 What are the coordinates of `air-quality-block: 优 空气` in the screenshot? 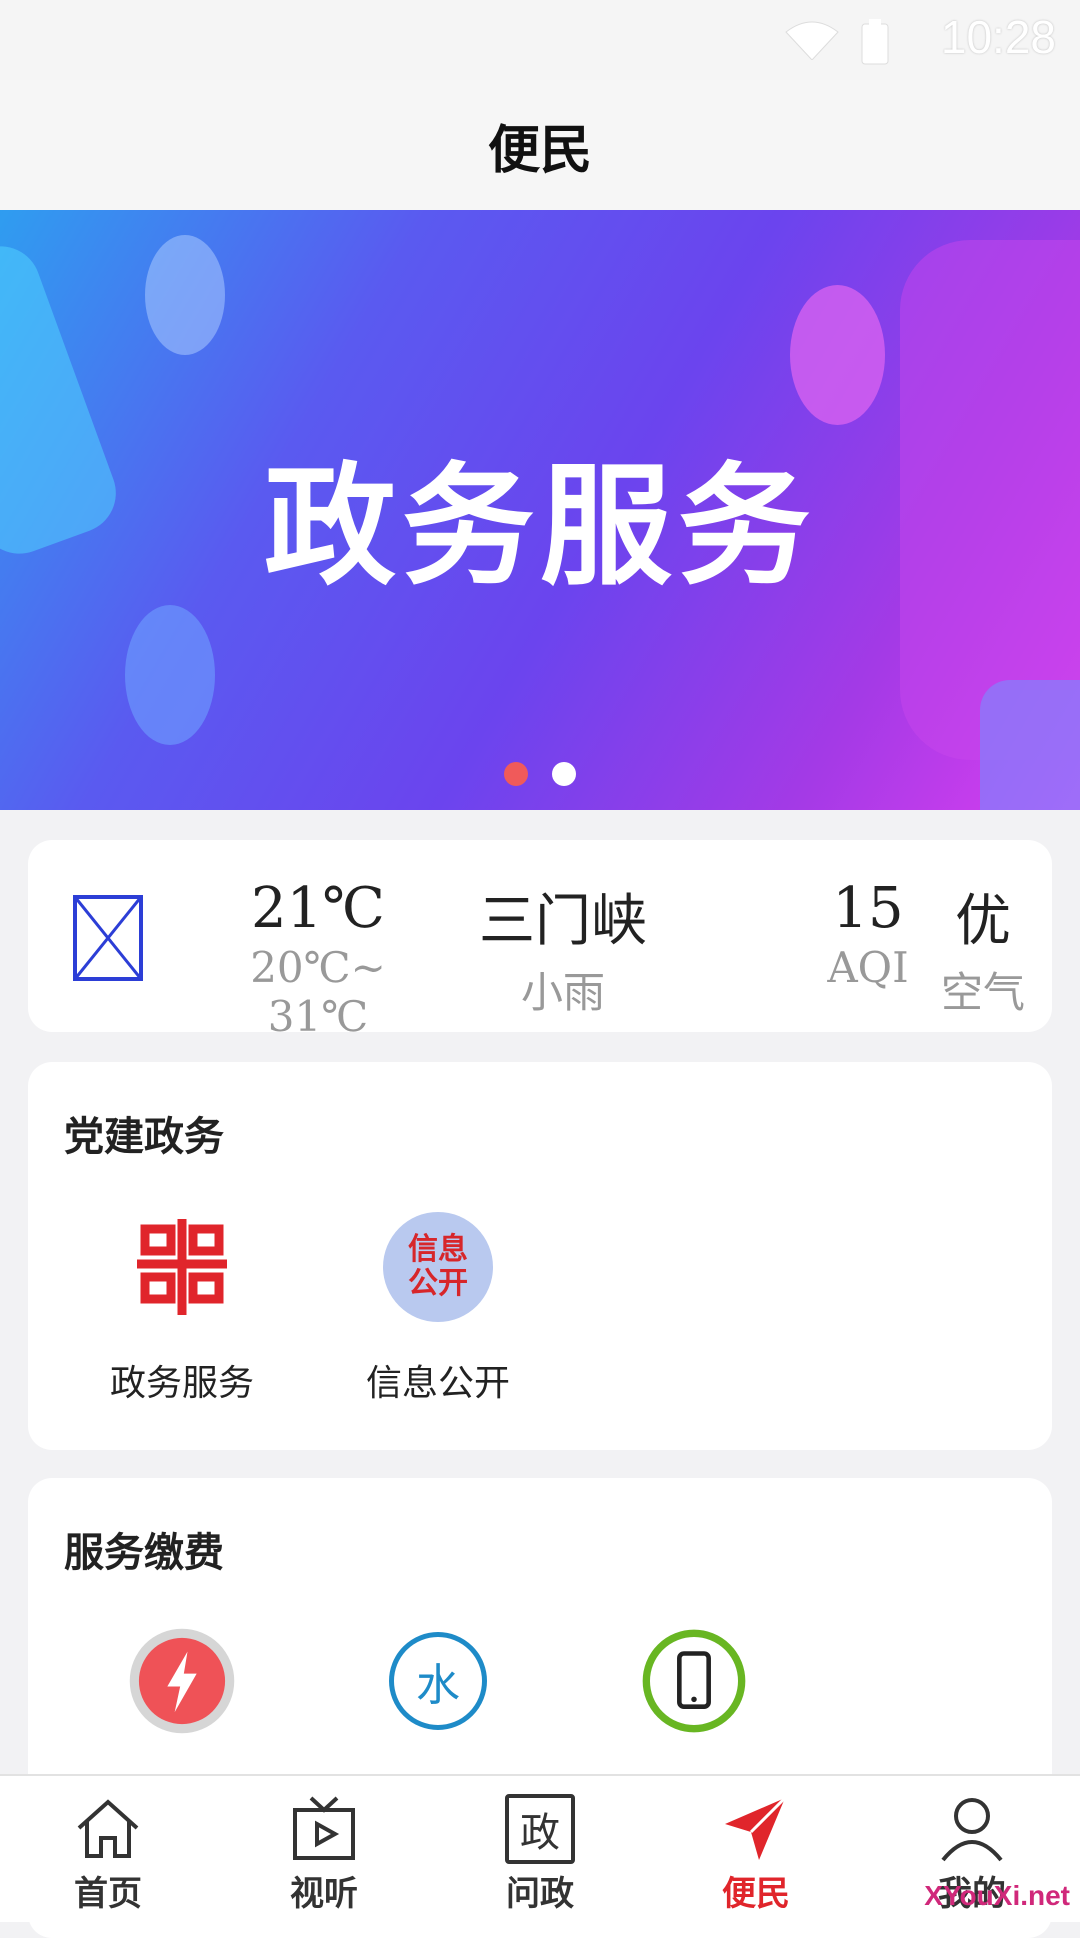 It's located at (983, 948).